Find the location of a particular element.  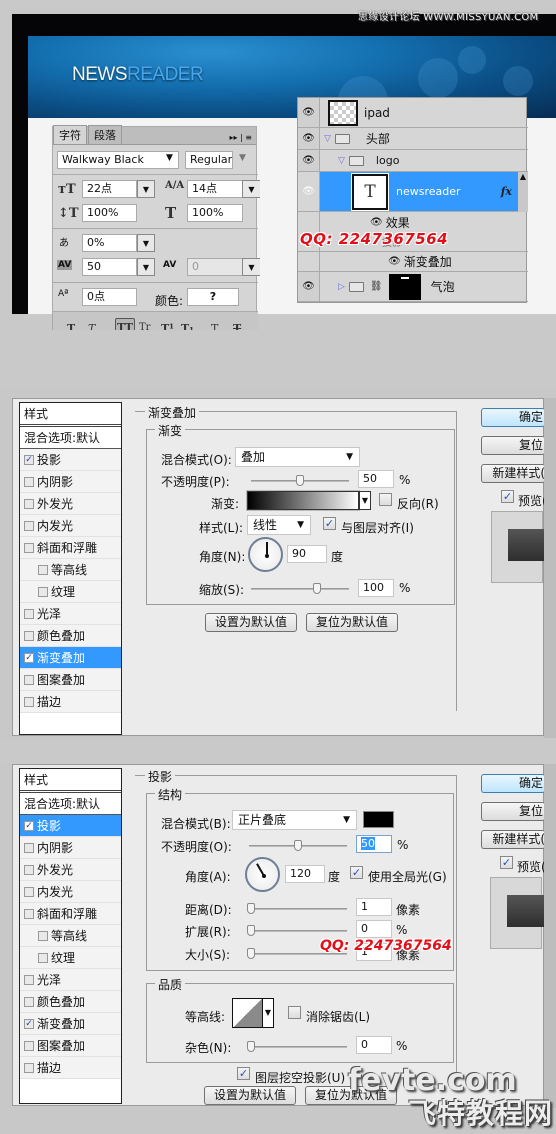

vertical-scale-field: 100% is located at coordinates (109, 213).